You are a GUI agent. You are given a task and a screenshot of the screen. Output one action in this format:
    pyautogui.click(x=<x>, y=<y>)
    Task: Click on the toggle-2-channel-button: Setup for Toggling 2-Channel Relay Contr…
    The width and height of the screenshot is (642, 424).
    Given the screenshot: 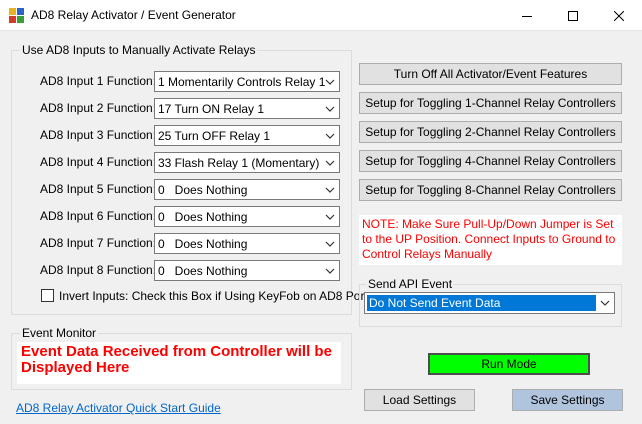 What is the action you would take?
    pyautogui.click(x=490, y=132)
    